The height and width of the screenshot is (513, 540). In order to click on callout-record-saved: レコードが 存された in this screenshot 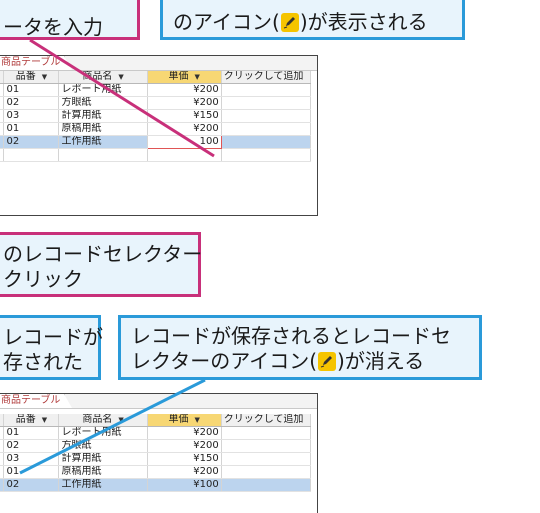, I will do `click(51, 347)`.